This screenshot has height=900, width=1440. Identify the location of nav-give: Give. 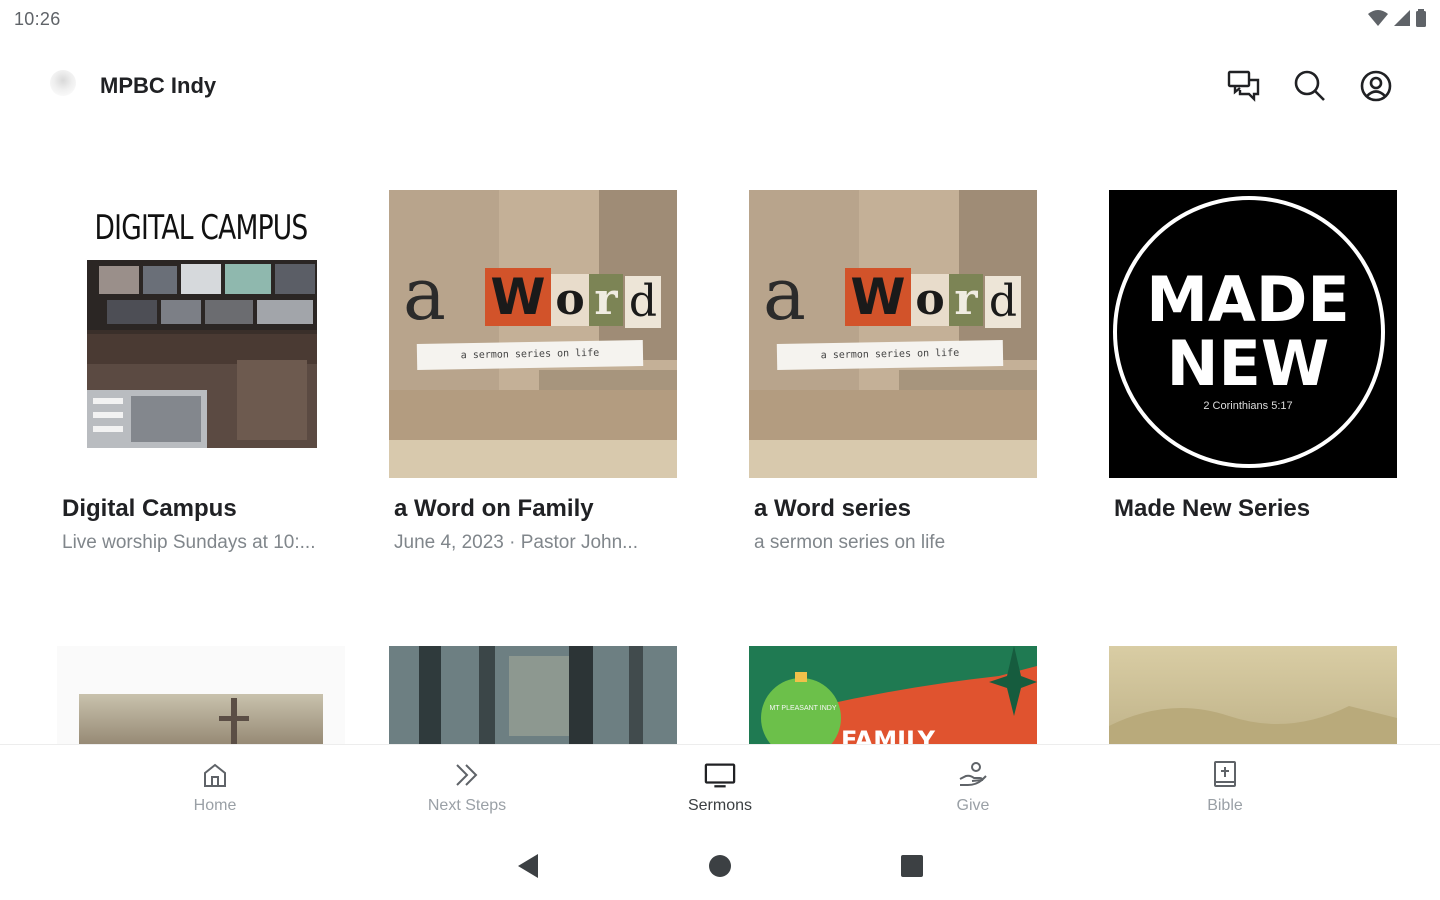
(973, 789).